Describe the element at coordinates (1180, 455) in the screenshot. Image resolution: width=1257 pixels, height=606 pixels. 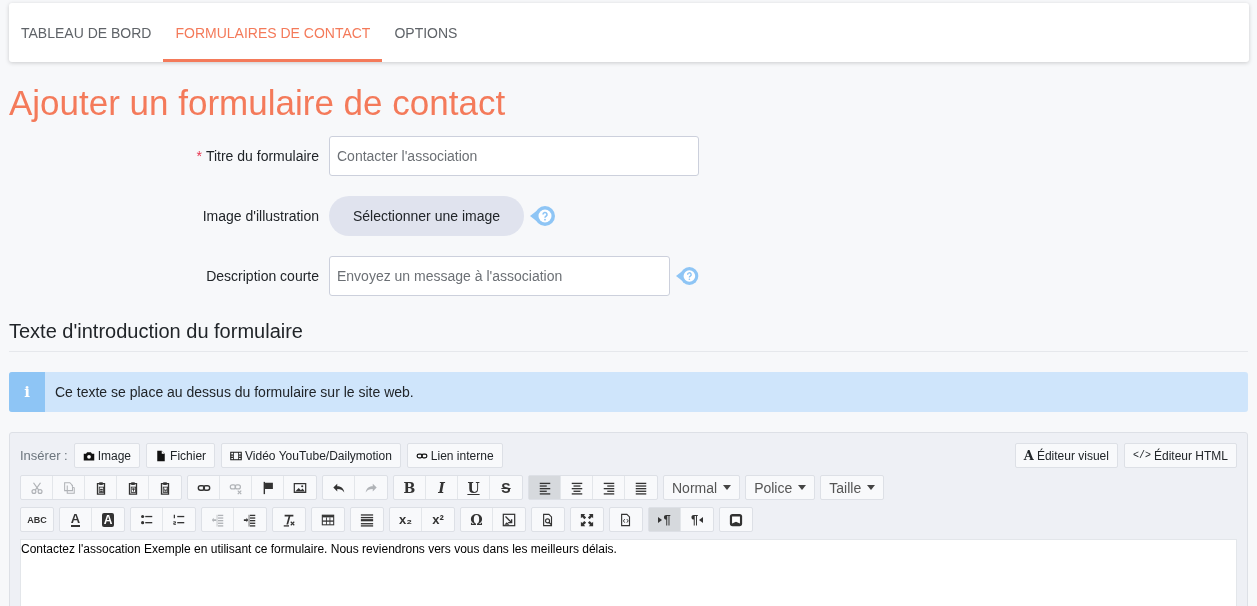
I see `editor-mode-button: </> Éditeur HTML` at that location.